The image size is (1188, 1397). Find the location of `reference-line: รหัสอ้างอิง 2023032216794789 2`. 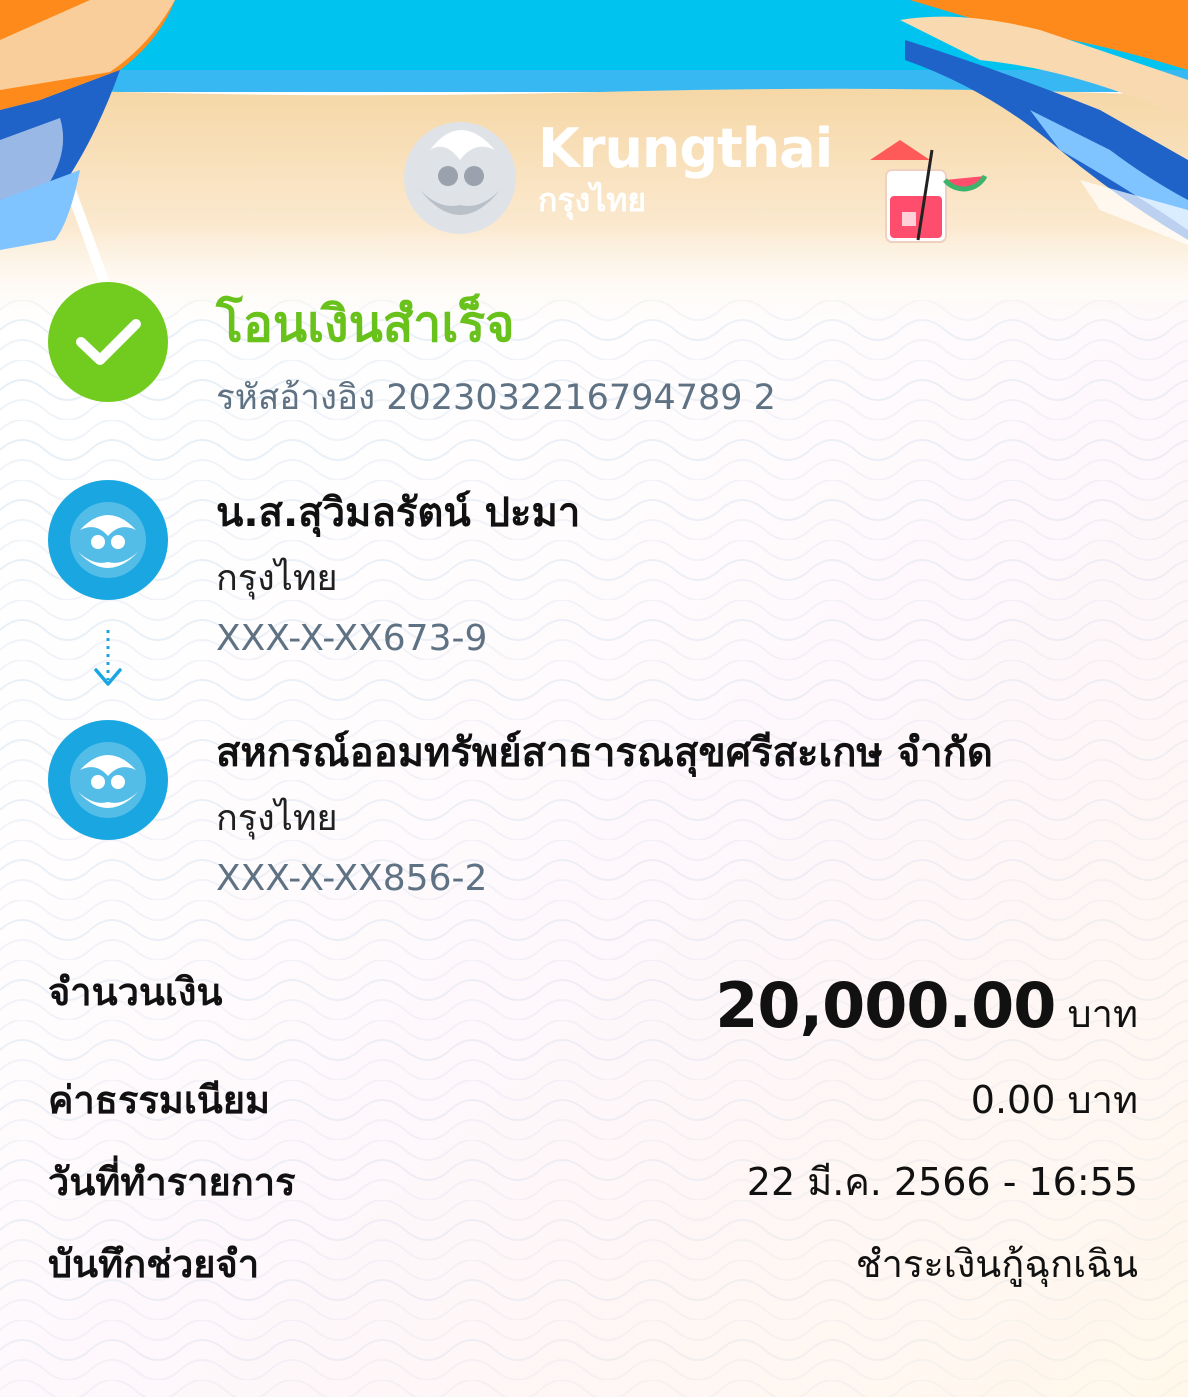

reference-line: รหัสอ้างอิง 2023032216794789 2 is located at coordinates (496, 398).